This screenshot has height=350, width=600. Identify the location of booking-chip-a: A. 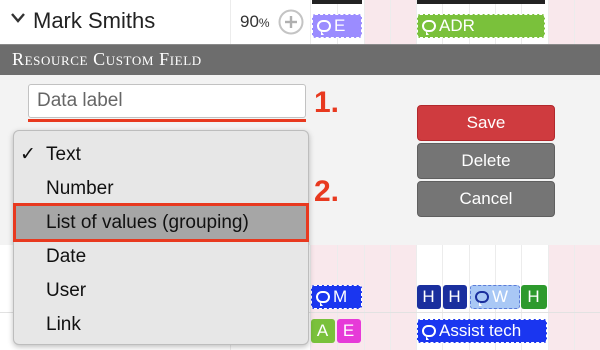
(323, 331).